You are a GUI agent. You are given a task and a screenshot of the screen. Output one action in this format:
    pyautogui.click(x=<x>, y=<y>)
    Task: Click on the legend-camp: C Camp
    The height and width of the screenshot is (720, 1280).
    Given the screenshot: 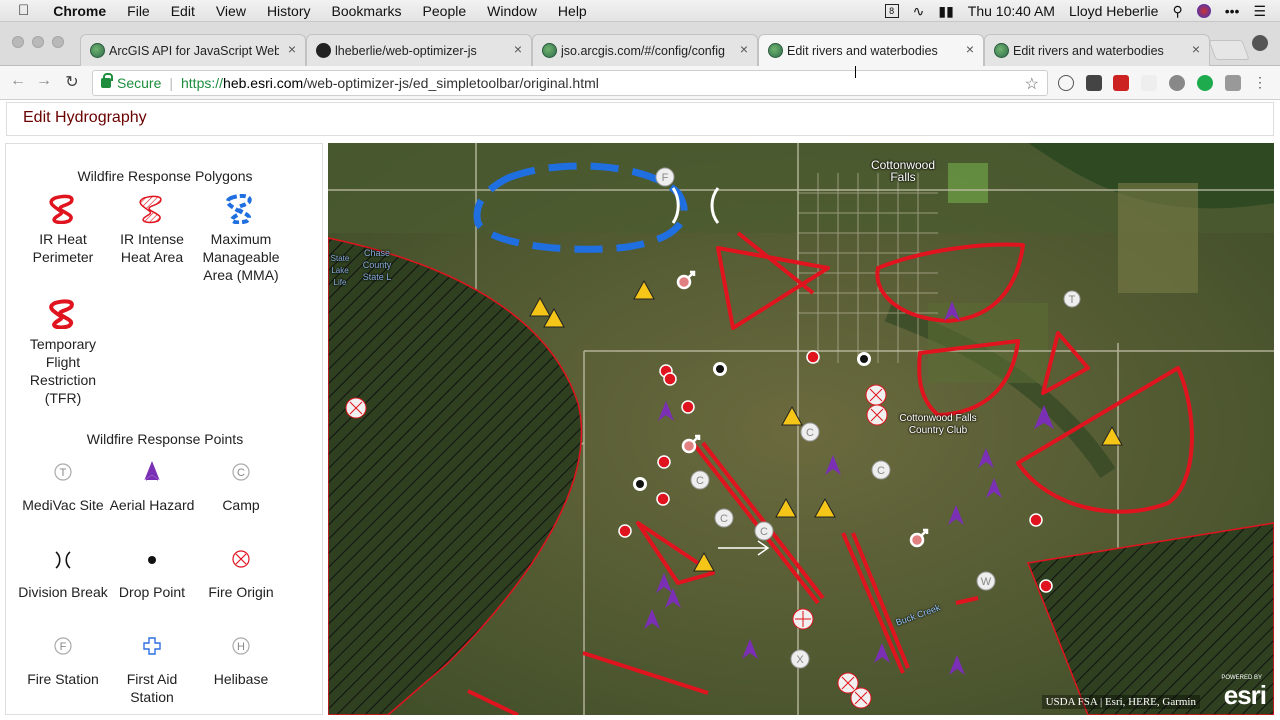 What is the action you would take?
    pyautogui.click(x=241, y=487)
    